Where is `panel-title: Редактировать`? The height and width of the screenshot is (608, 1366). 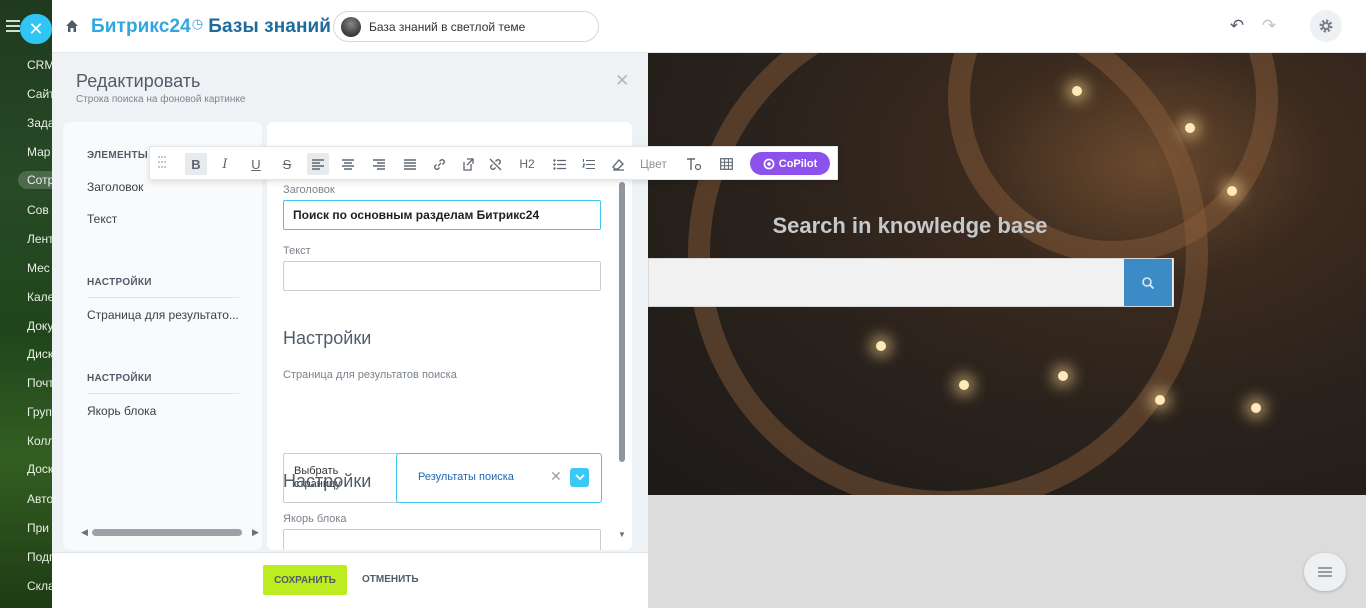
panel-title: Редактировать is located at coordinates (138, 81).